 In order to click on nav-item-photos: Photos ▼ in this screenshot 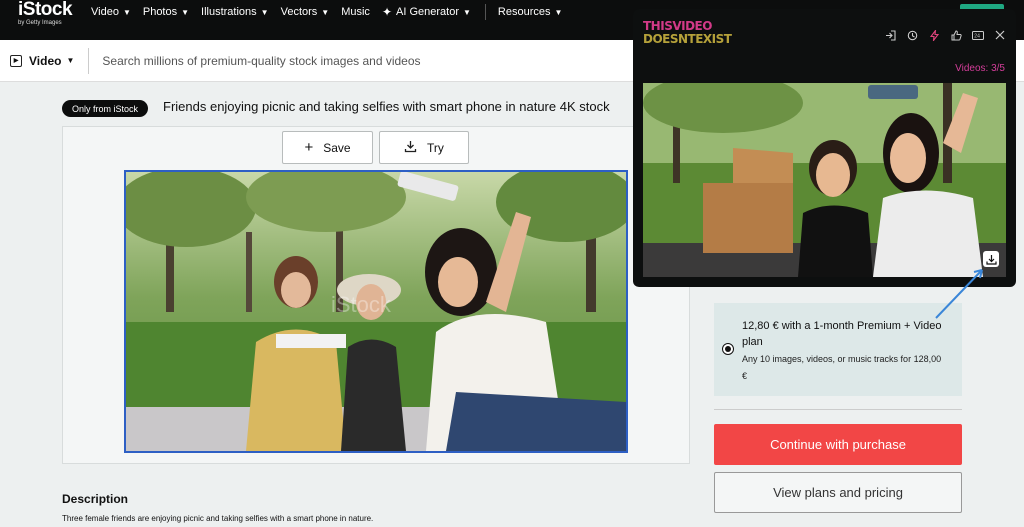, I will do `click(166, 12)`.